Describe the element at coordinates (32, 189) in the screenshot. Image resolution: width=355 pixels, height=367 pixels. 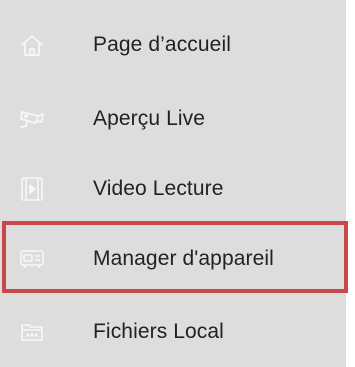
I see `video-playback-icon` at that location.